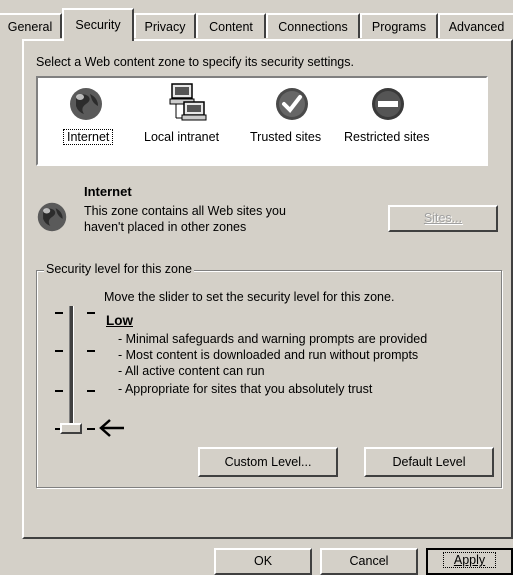 This screenshot has height=575, width=513. I want to click on slider-thumb, so click(71, 428).